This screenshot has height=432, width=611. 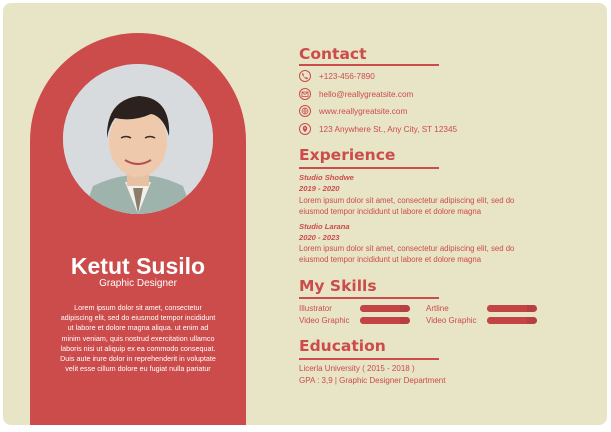 What do you see at coordinates (333, 54) in the screenshot?
I see `contact-heading: Contact` at bounding box center [333, 54].